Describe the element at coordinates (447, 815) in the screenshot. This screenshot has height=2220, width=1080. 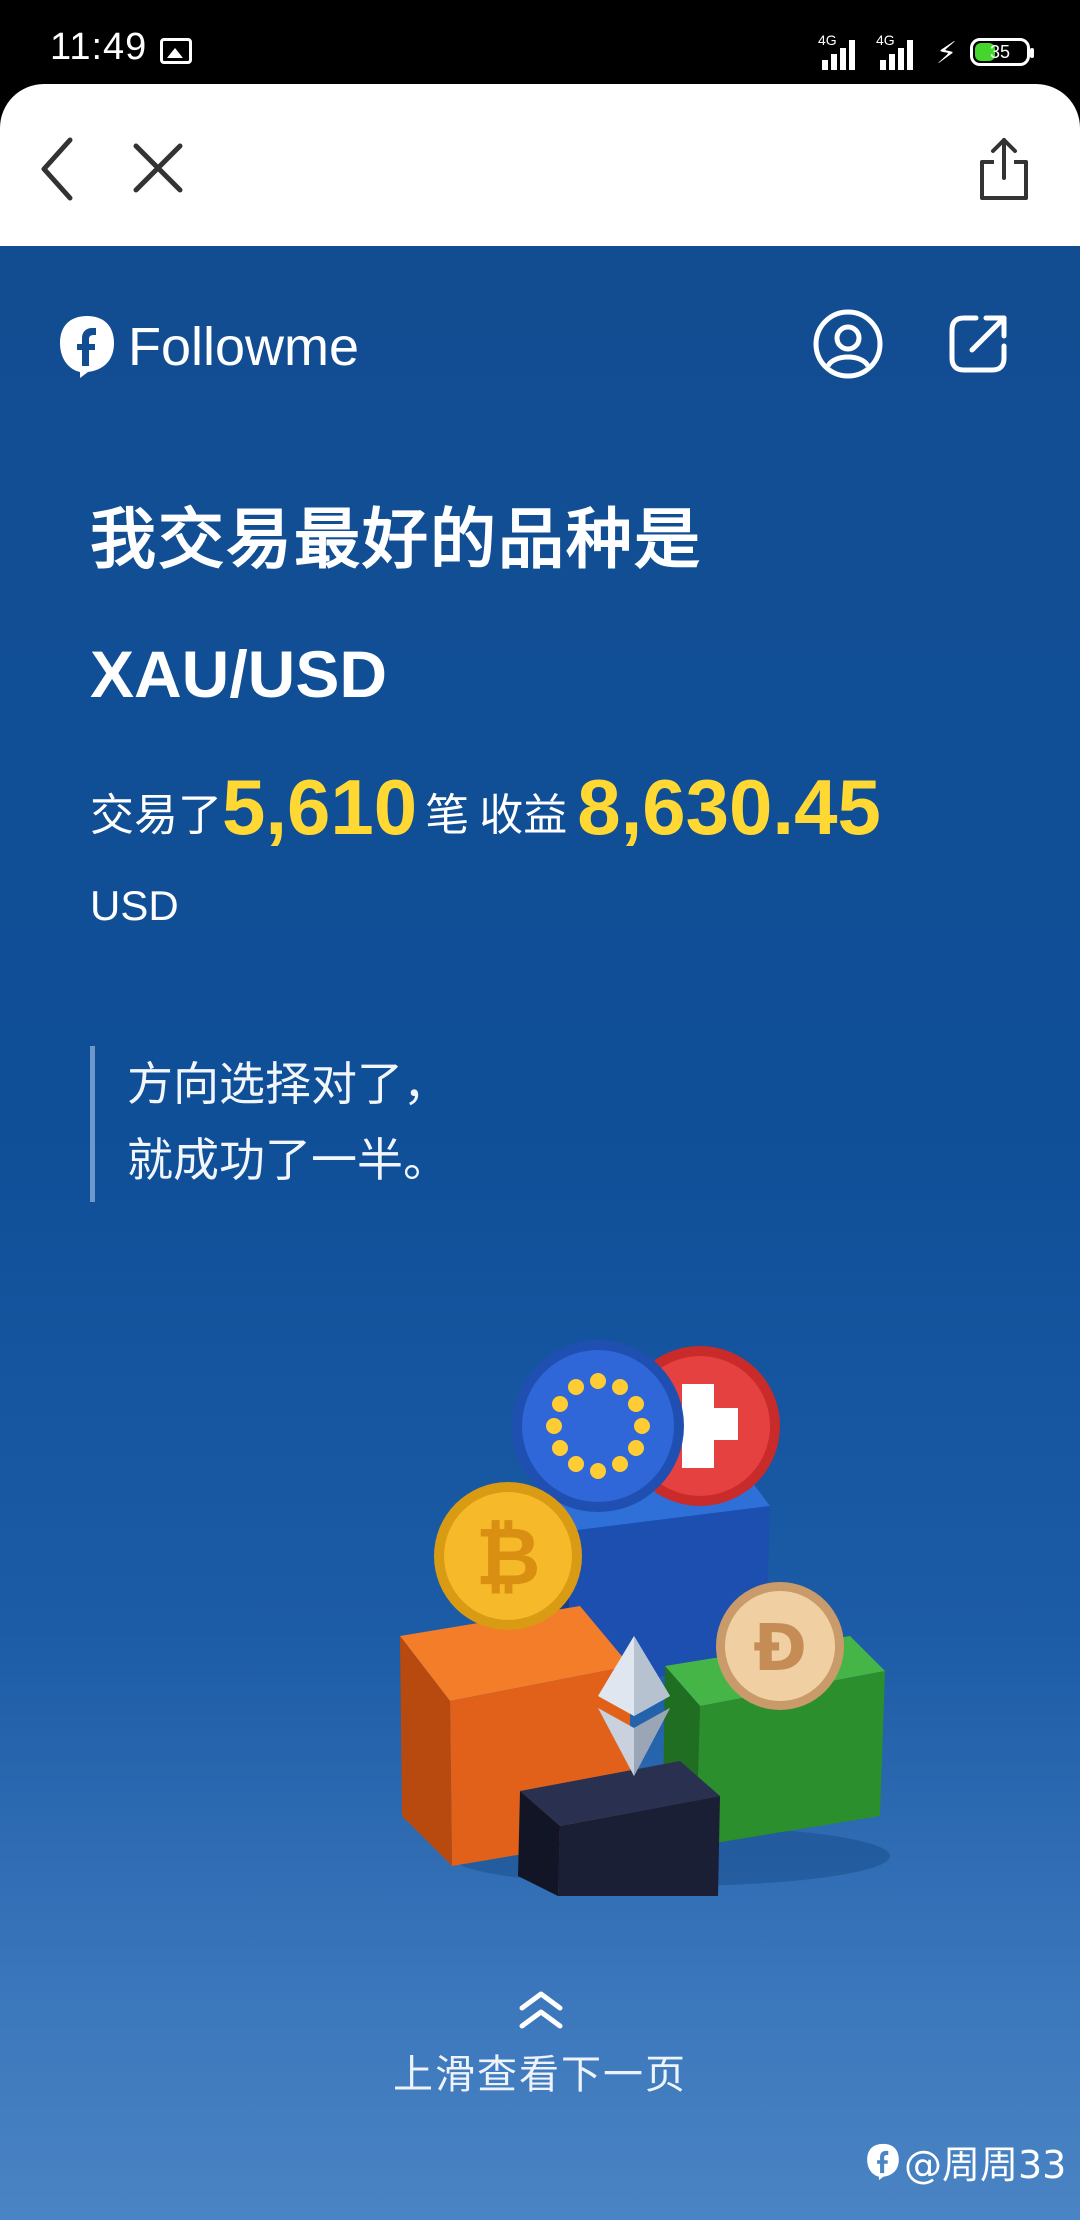
I see `trade-count-unit: 笔` at that location.